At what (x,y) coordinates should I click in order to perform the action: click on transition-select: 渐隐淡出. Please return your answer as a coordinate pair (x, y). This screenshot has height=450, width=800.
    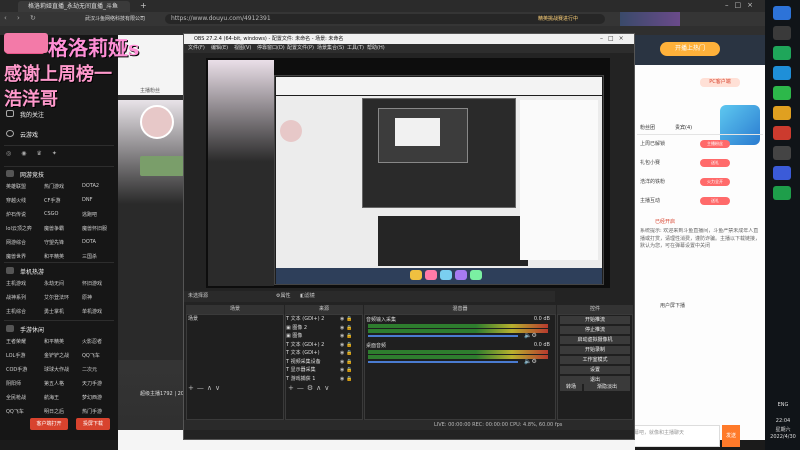
    Looking at the image, I should click on (607, 387).